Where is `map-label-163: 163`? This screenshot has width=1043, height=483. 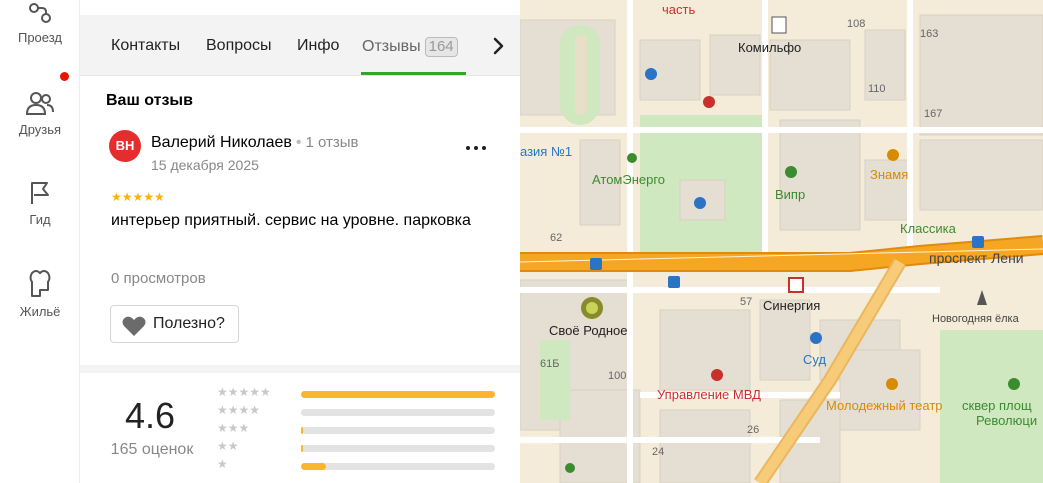 map-label-163: 163 is located at coordinates (929, 34).